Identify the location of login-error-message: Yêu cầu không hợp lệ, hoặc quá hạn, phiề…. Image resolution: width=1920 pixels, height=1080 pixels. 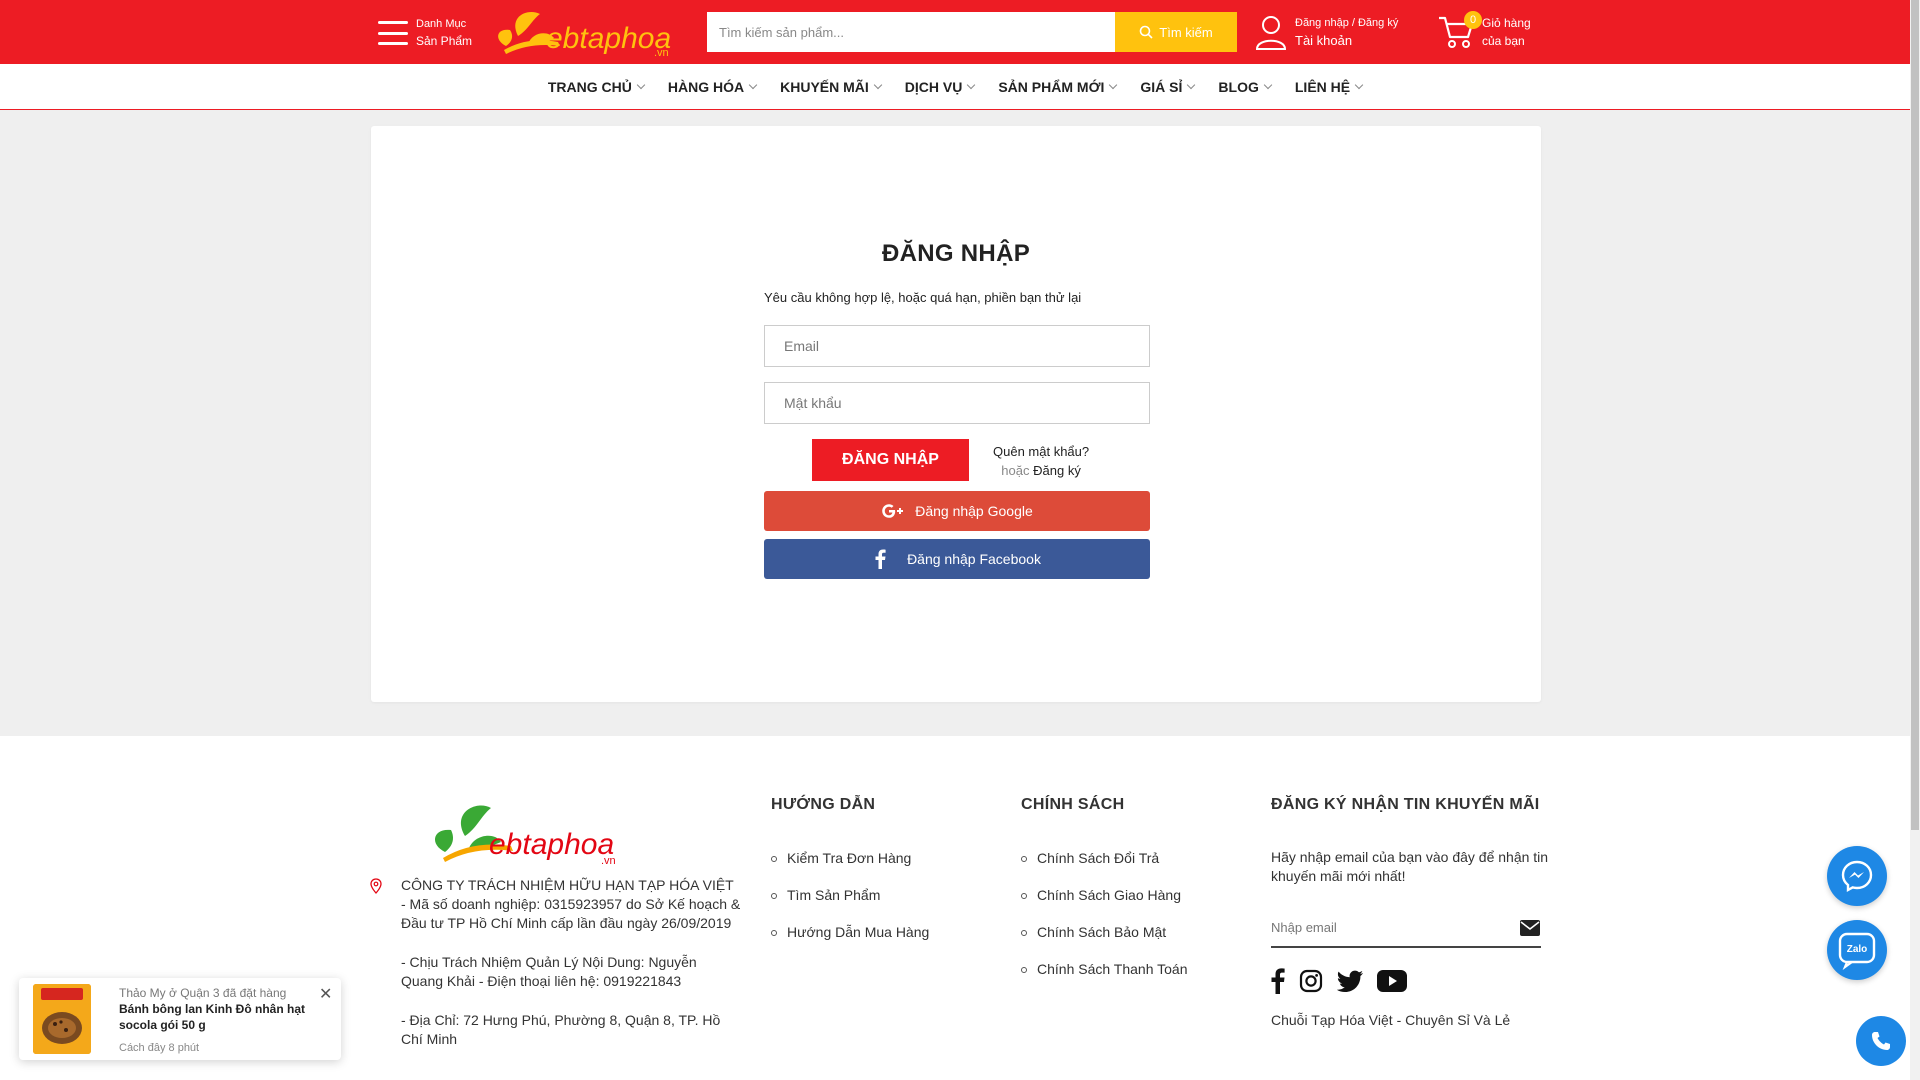
(923, 297).